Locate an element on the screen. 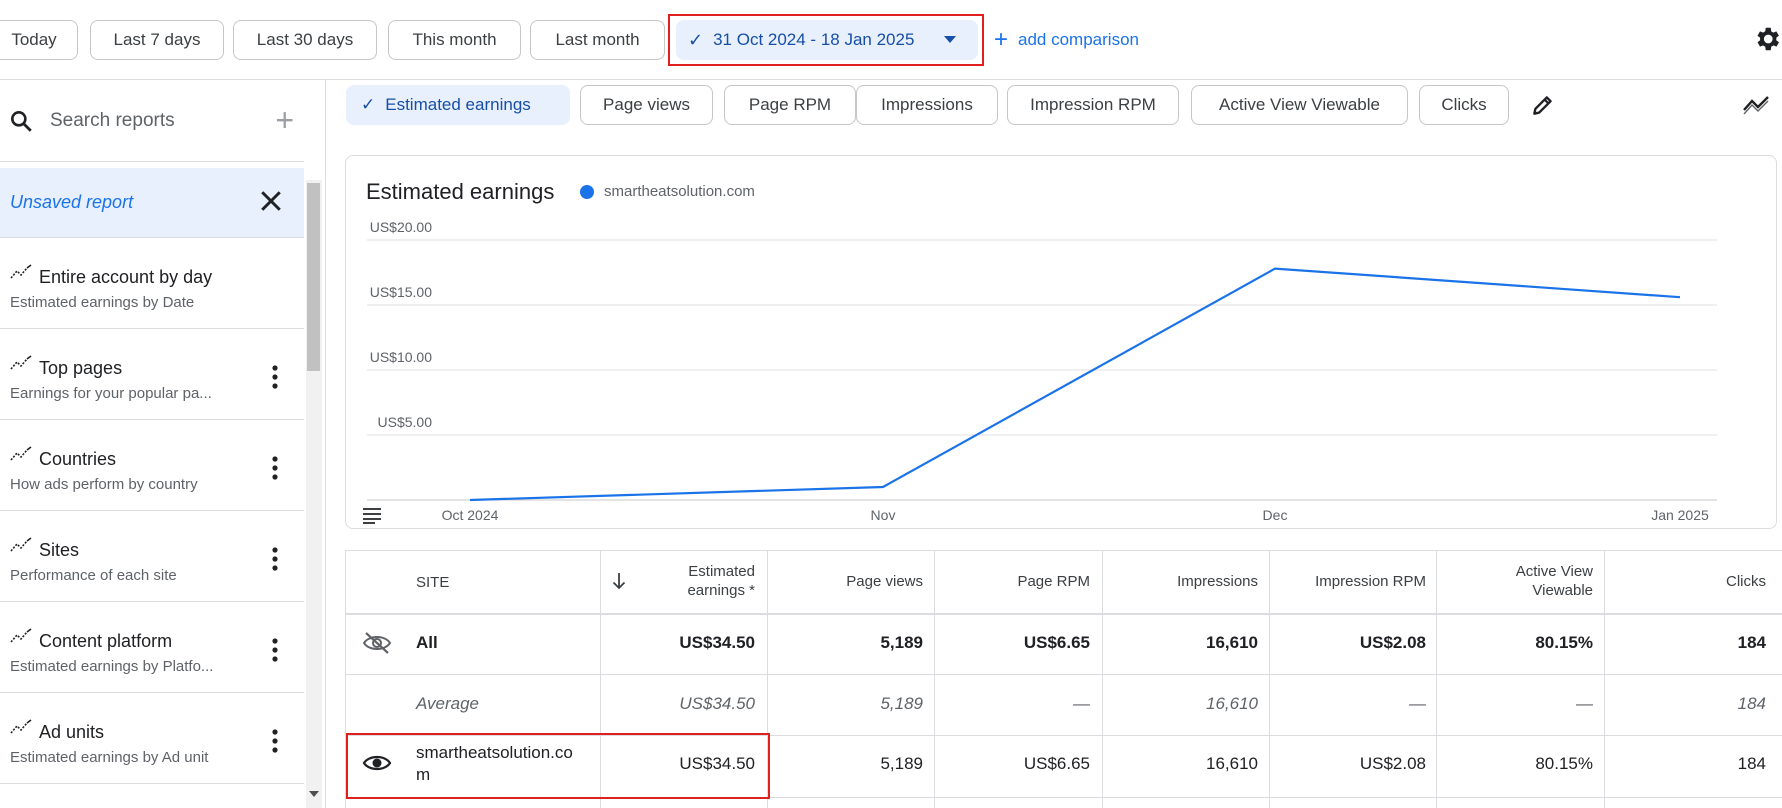 The height and width of the screenshot is (808, 1782). col-header-active-view-viewable: Active View Viewable is located at coordinates (1516, 581).